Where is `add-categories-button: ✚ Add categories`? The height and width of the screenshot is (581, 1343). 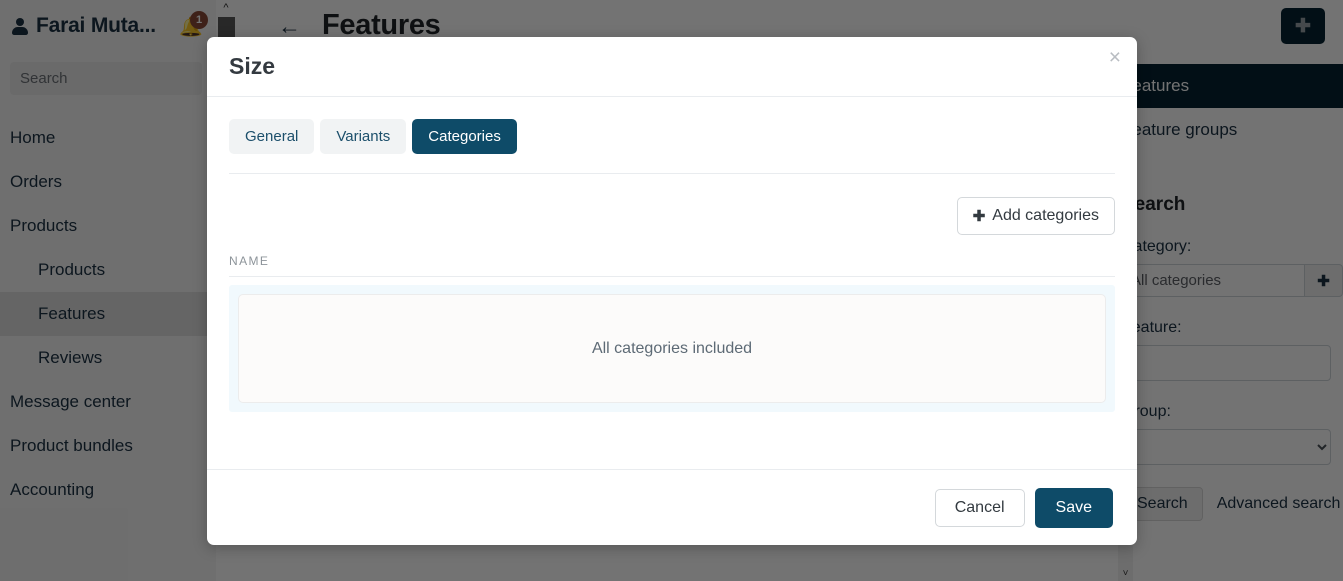 add-categories-button: ✚ Add categories is located at coordinates (1035, 216).